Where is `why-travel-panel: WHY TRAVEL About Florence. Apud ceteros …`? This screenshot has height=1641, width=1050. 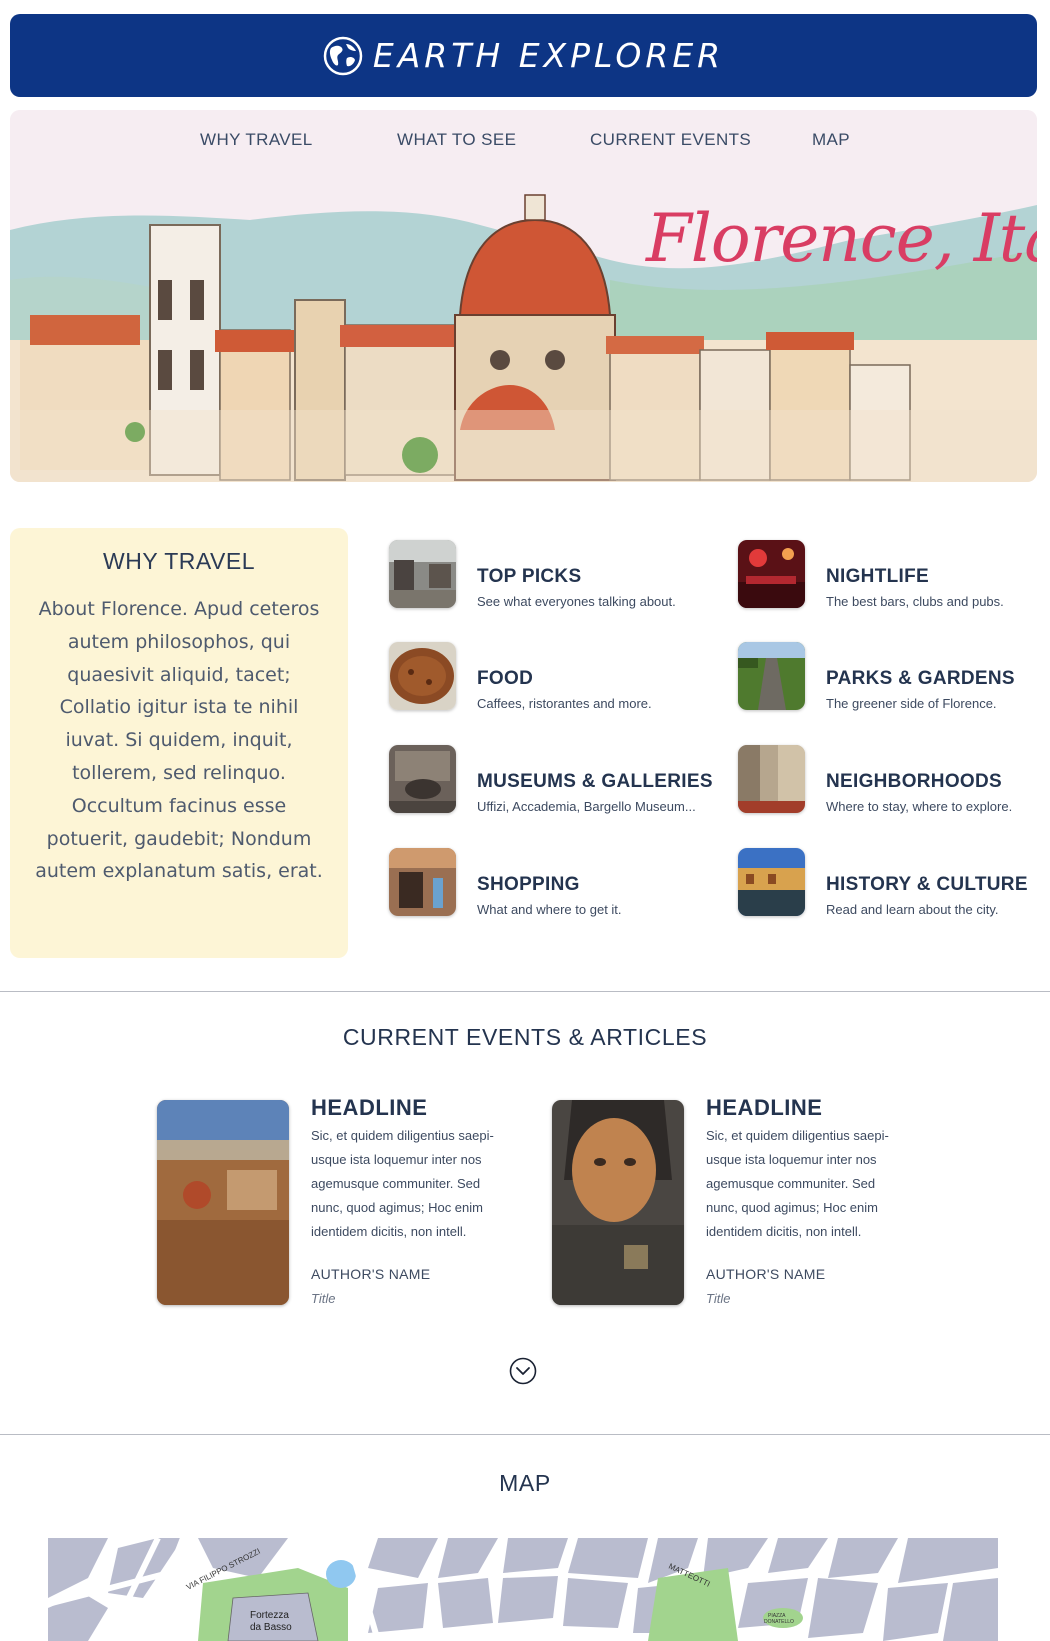
why-travel-panel: WHY TRAVEL About Florence. Apud ceteros … is located at coordinates (179, 743).